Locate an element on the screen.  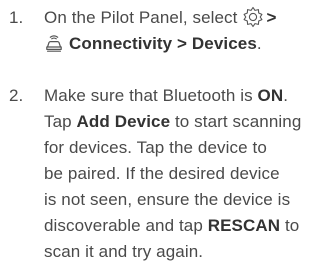
step-1-devices: Devices is located at coordinates (224, 43).